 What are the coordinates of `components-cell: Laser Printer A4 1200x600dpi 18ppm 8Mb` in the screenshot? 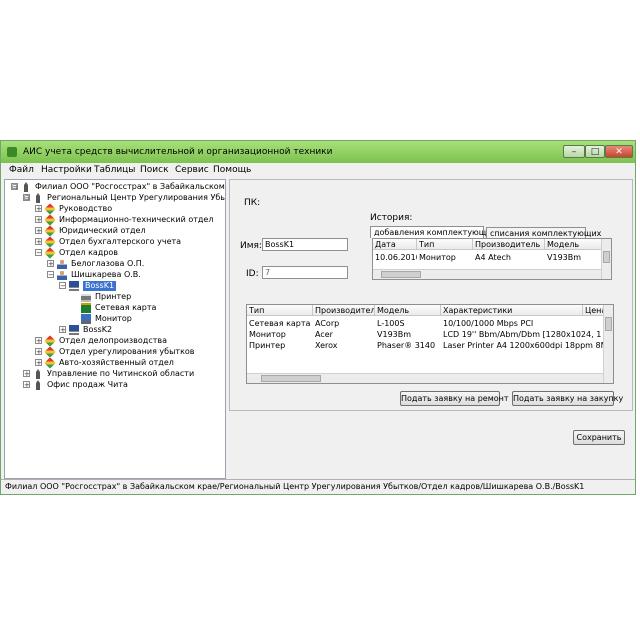 It's located at (524, 345).